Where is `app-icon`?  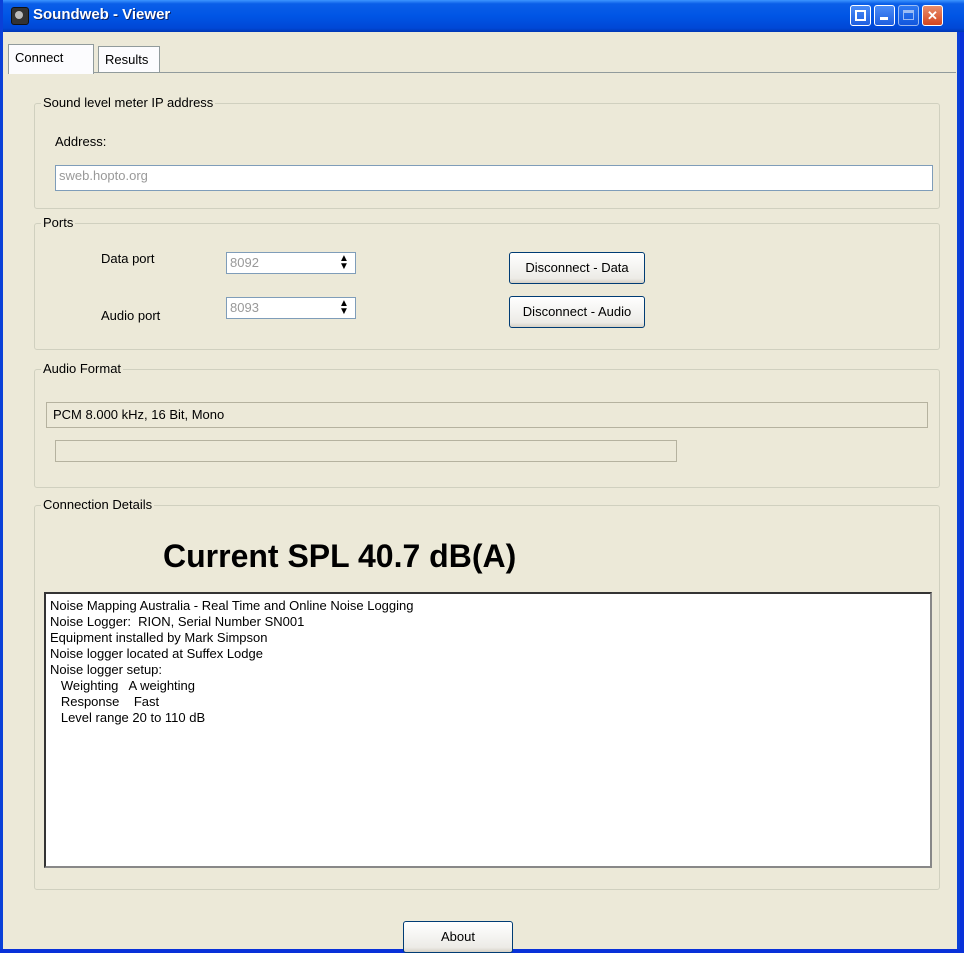
app-icon is located at coordinates (20, 16).